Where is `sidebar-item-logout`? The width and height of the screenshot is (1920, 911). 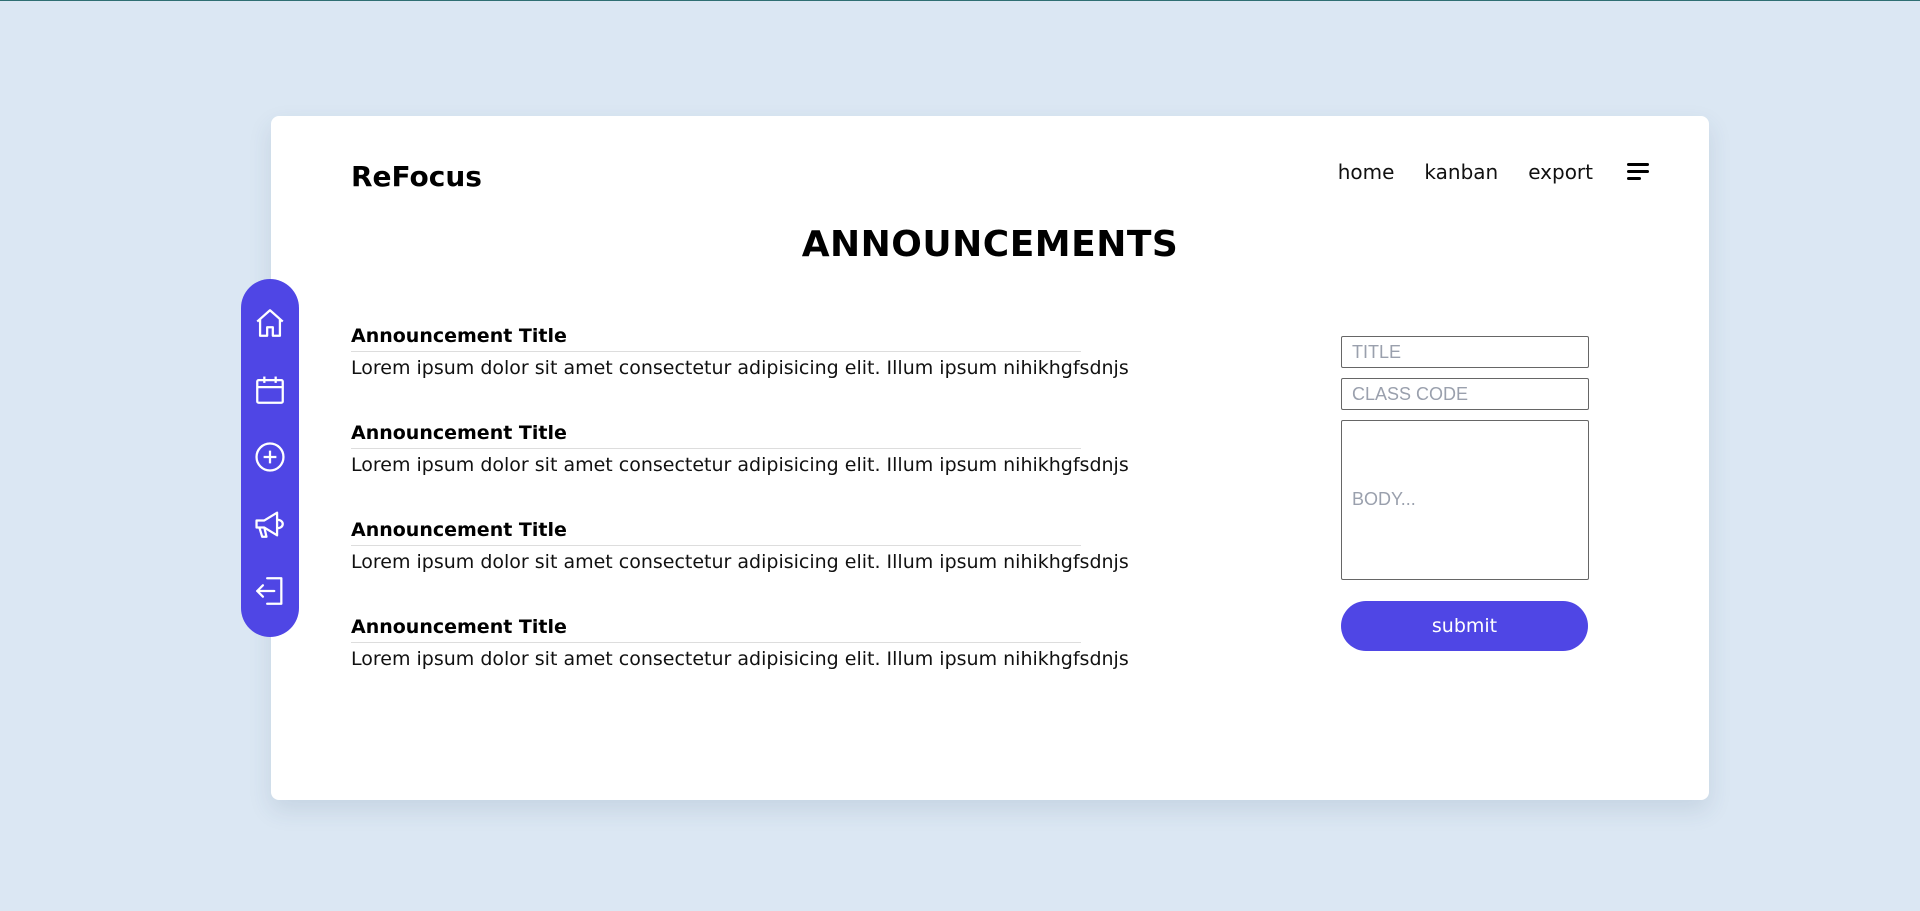
sidebar-item-logout is located at coordinates (270, 591).